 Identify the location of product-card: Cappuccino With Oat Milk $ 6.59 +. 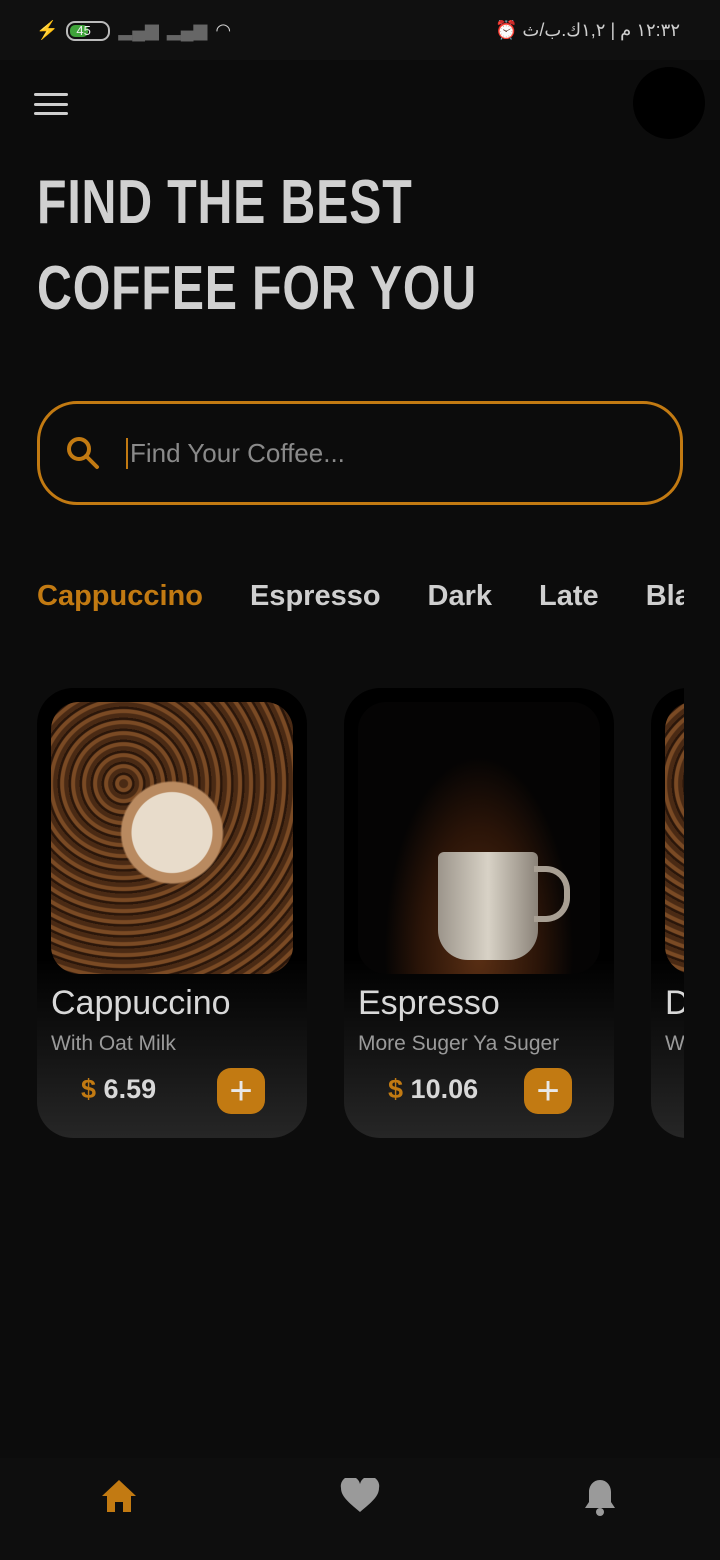
(172, 913).